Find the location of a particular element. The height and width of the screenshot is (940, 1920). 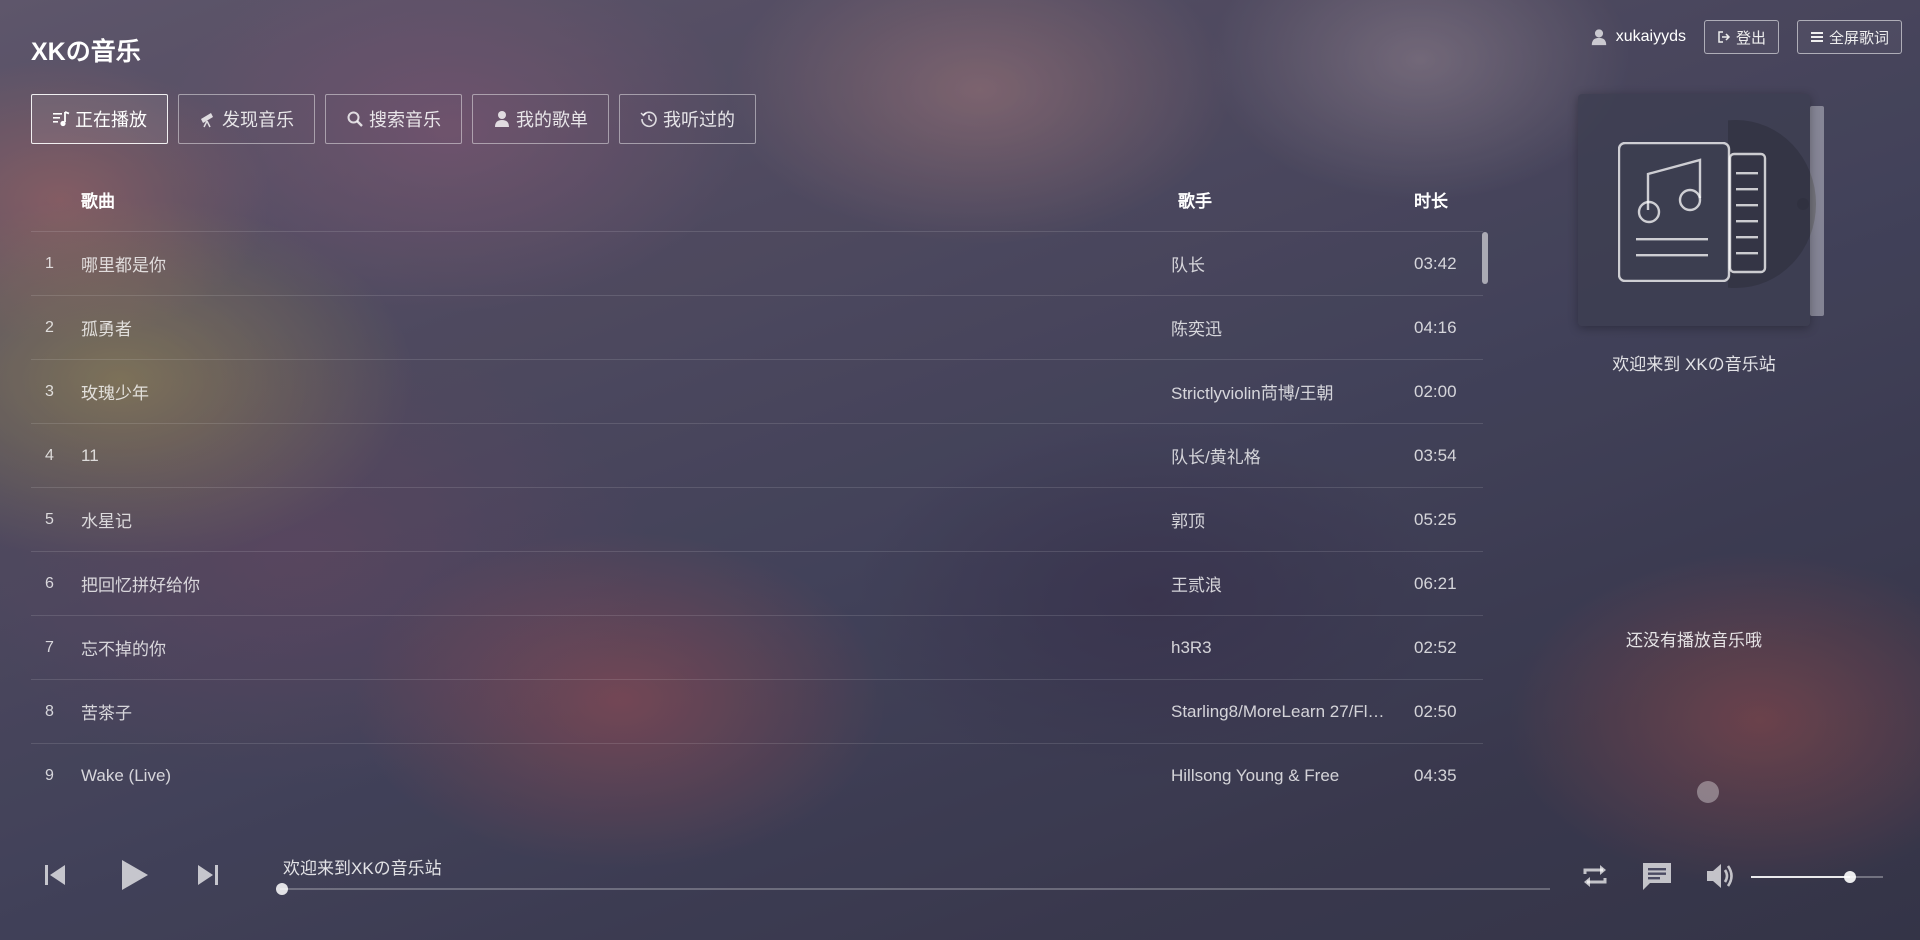

album-cover is located at coordinates (1694, 210).